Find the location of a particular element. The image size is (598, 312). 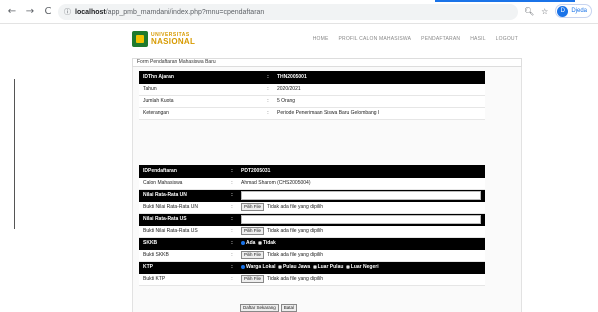

nilai-us-input is located at coordinates (361, 219).